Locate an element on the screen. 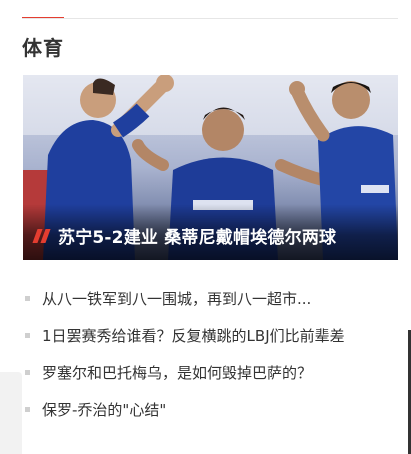 Image resolution: width=411 pixels, height=454 pixels. news-item: 罗塞尔和巴托梅乌，是如何毁掉巴萨的？ is located at coordinates (215, 372).